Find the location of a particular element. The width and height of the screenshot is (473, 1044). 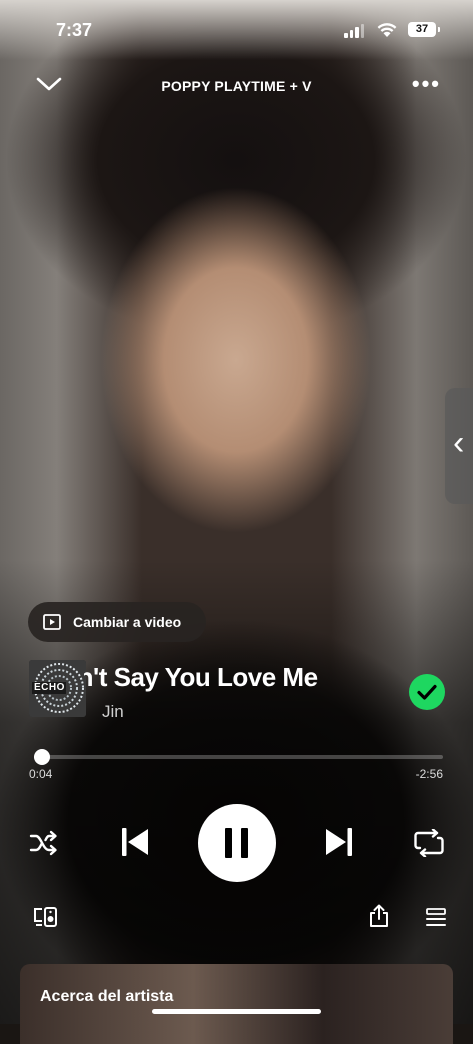

shuffle-icon is located at coordinates (44, 843).